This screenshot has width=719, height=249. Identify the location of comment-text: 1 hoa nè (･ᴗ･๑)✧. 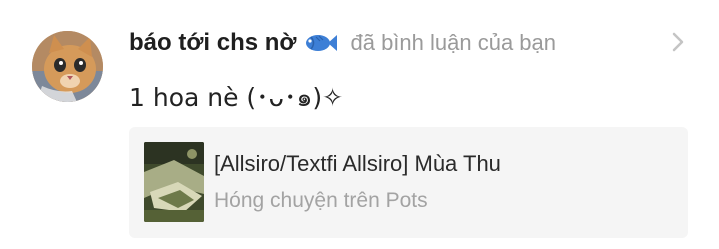
(236, 97).